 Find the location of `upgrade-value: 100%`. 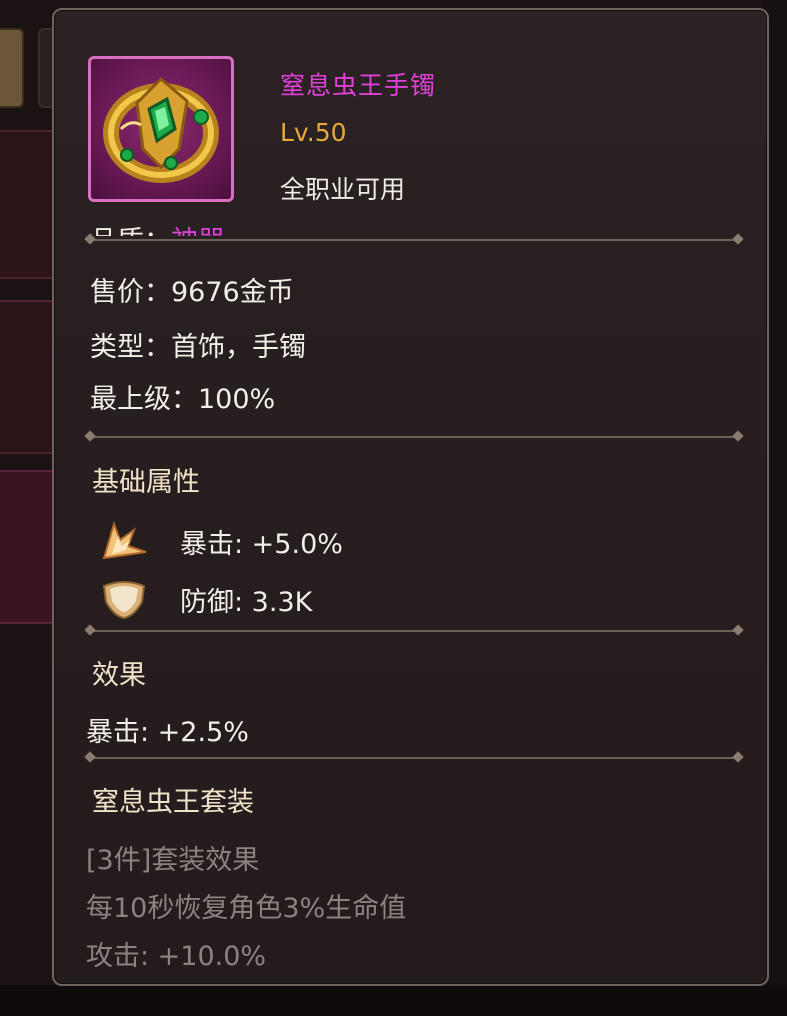

upgrade-value: 100% is located at coordinates (237, 399).